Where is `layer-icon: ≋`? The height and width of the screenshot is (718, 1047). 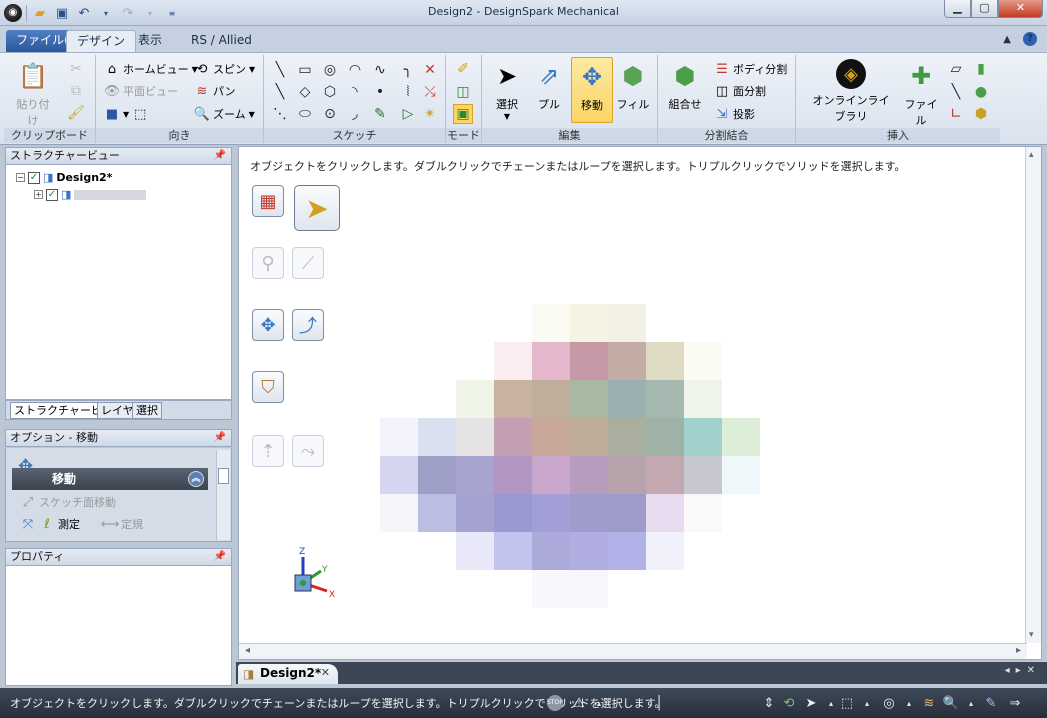
layer-icon: ≋ is located at coordinates (929, 703).